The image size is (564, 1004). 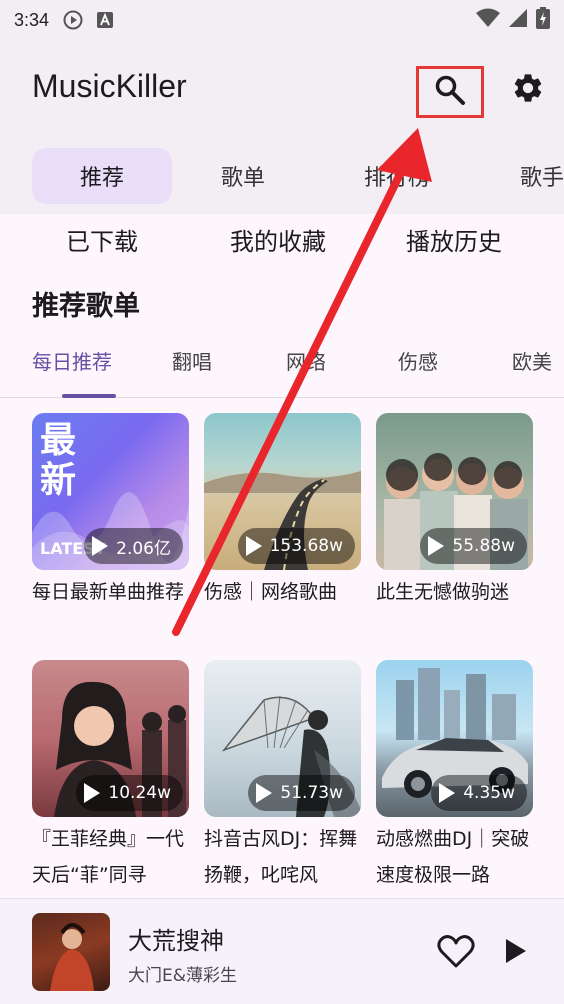 What do you see at coordinates (108, 857) in the screenshot?
I see `playlist-title: 『王菲经典』一代天后“菲”同寻` at bounding box center [108, 857].